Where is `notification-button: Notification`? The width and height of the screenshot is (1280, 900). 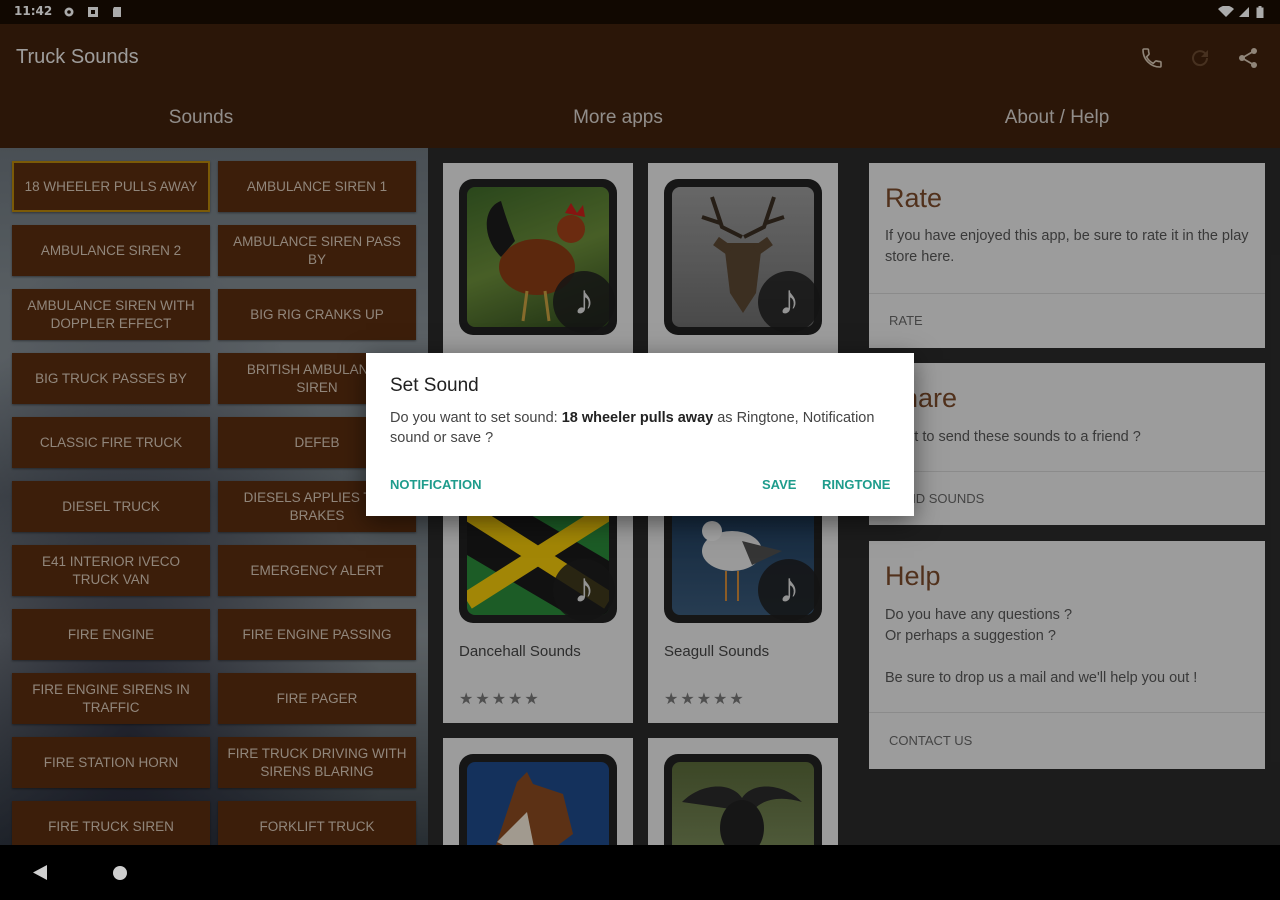 notification-button: Notification is located at coordinates (435, 484).